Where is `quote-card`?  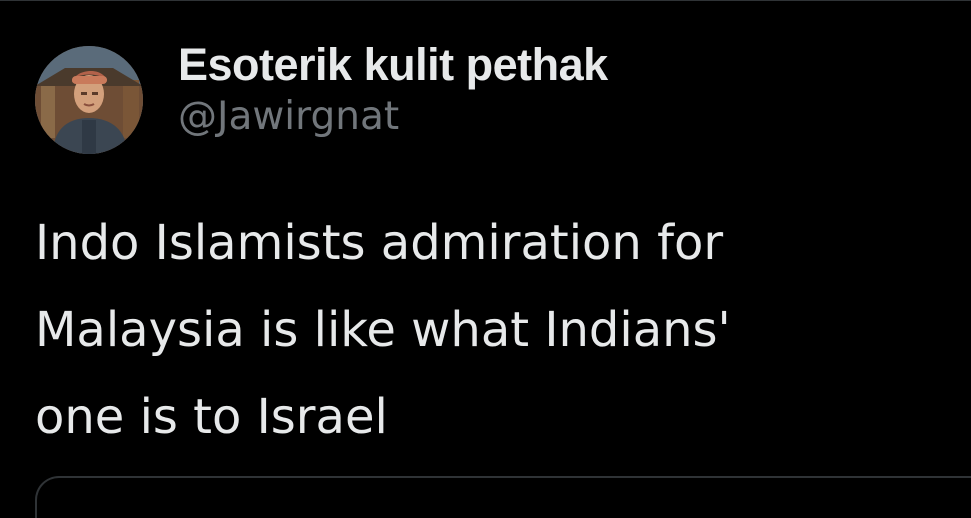
quote-card is located at coordinates (503, 497).